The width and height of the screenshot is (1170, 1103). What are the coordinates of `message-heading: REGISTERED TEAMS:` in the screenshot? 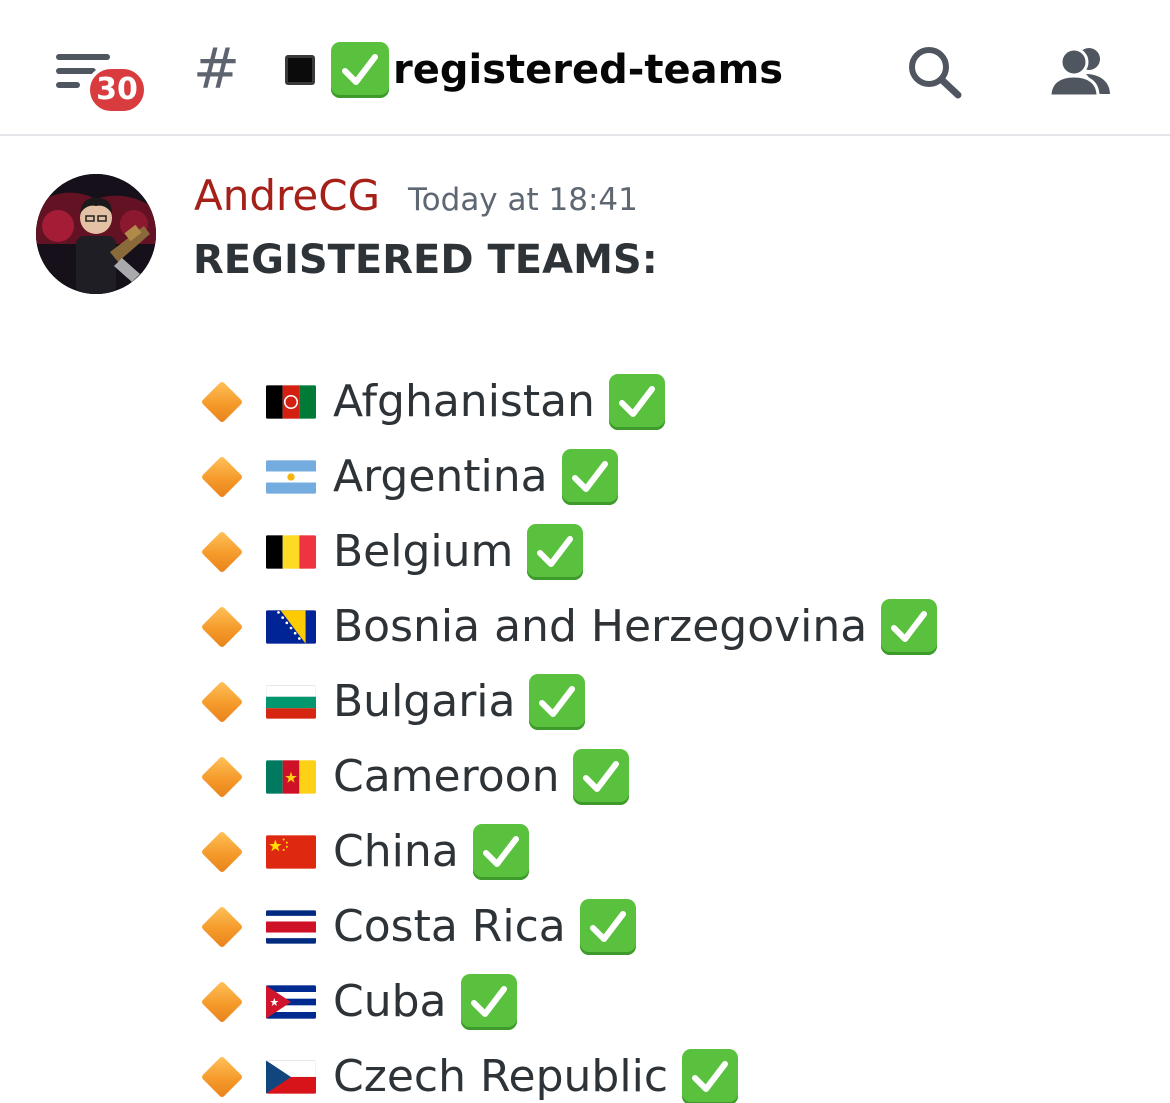 It's located at (425, 260).